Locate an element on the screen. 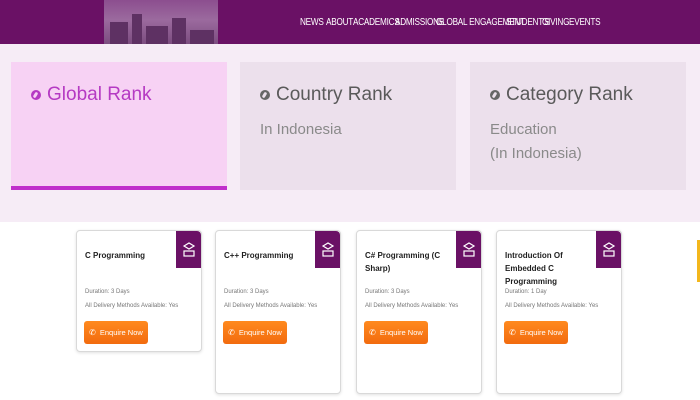  nav-about: ABOUT is located at coordinates (339, 22).